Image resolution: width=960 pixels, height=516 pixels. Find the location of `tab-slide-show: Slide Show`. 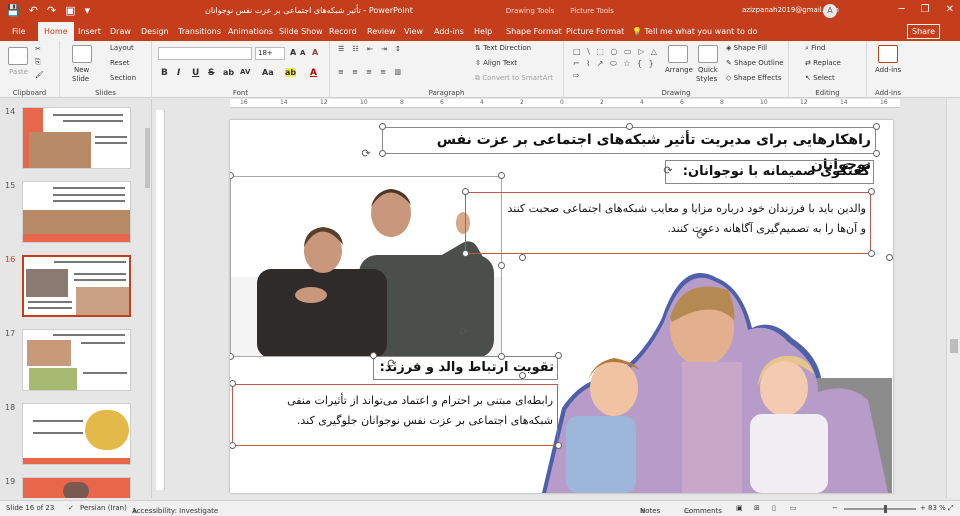

tab-slide-show: Slide Show is located at coordinates (301, 31).